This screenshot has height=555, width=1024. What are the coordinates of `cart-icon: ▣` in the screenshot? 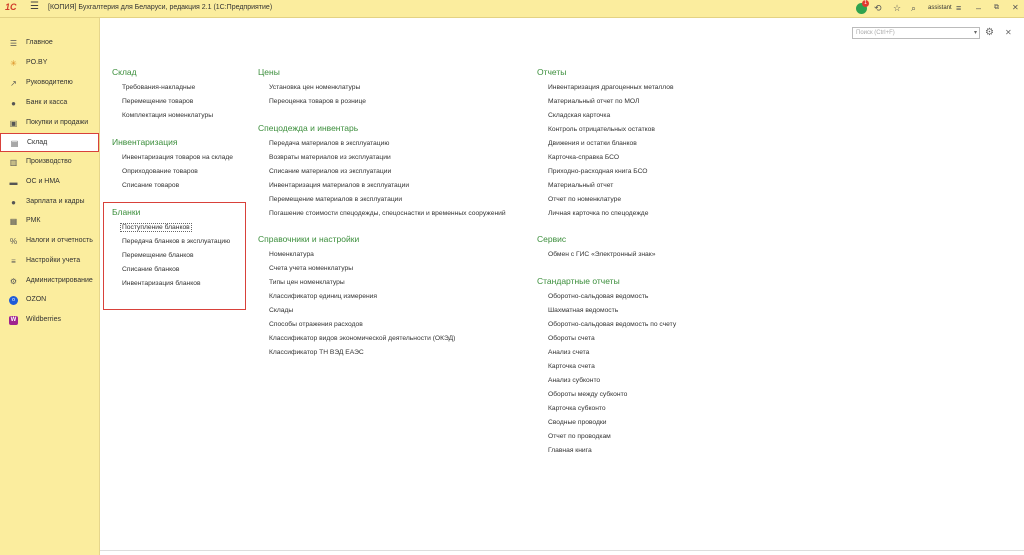 It's located at (13, 123).